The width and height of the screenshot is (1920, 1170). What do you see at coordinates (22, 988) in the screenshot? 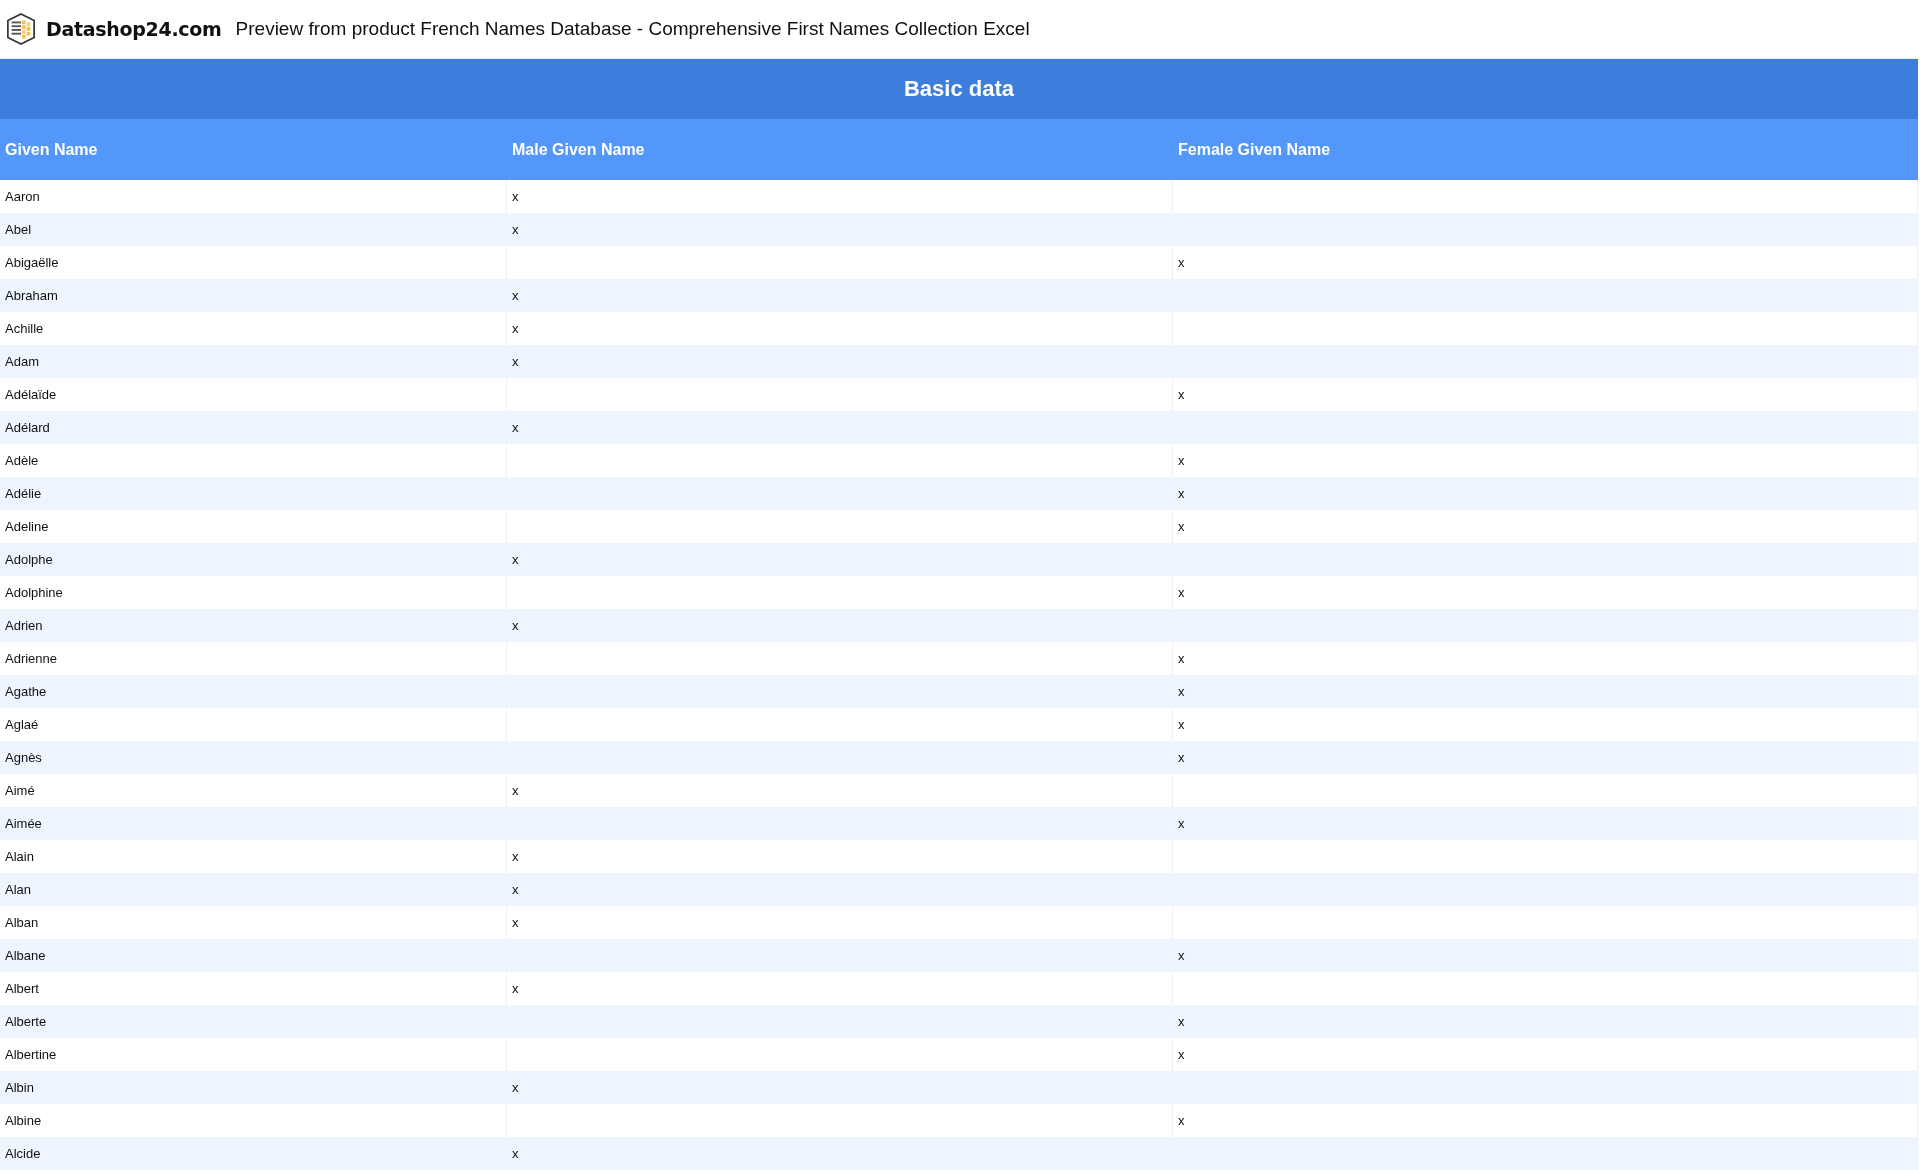
I see `table-cell: Albert` at bounding box center [22, 988].